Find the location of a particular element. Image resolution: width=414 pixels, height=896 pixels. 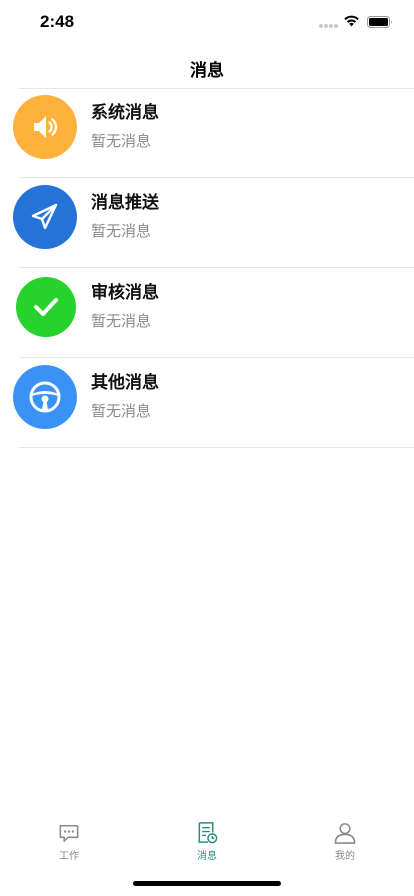

chat-bubble-icon is located at coordinates (69, 833).